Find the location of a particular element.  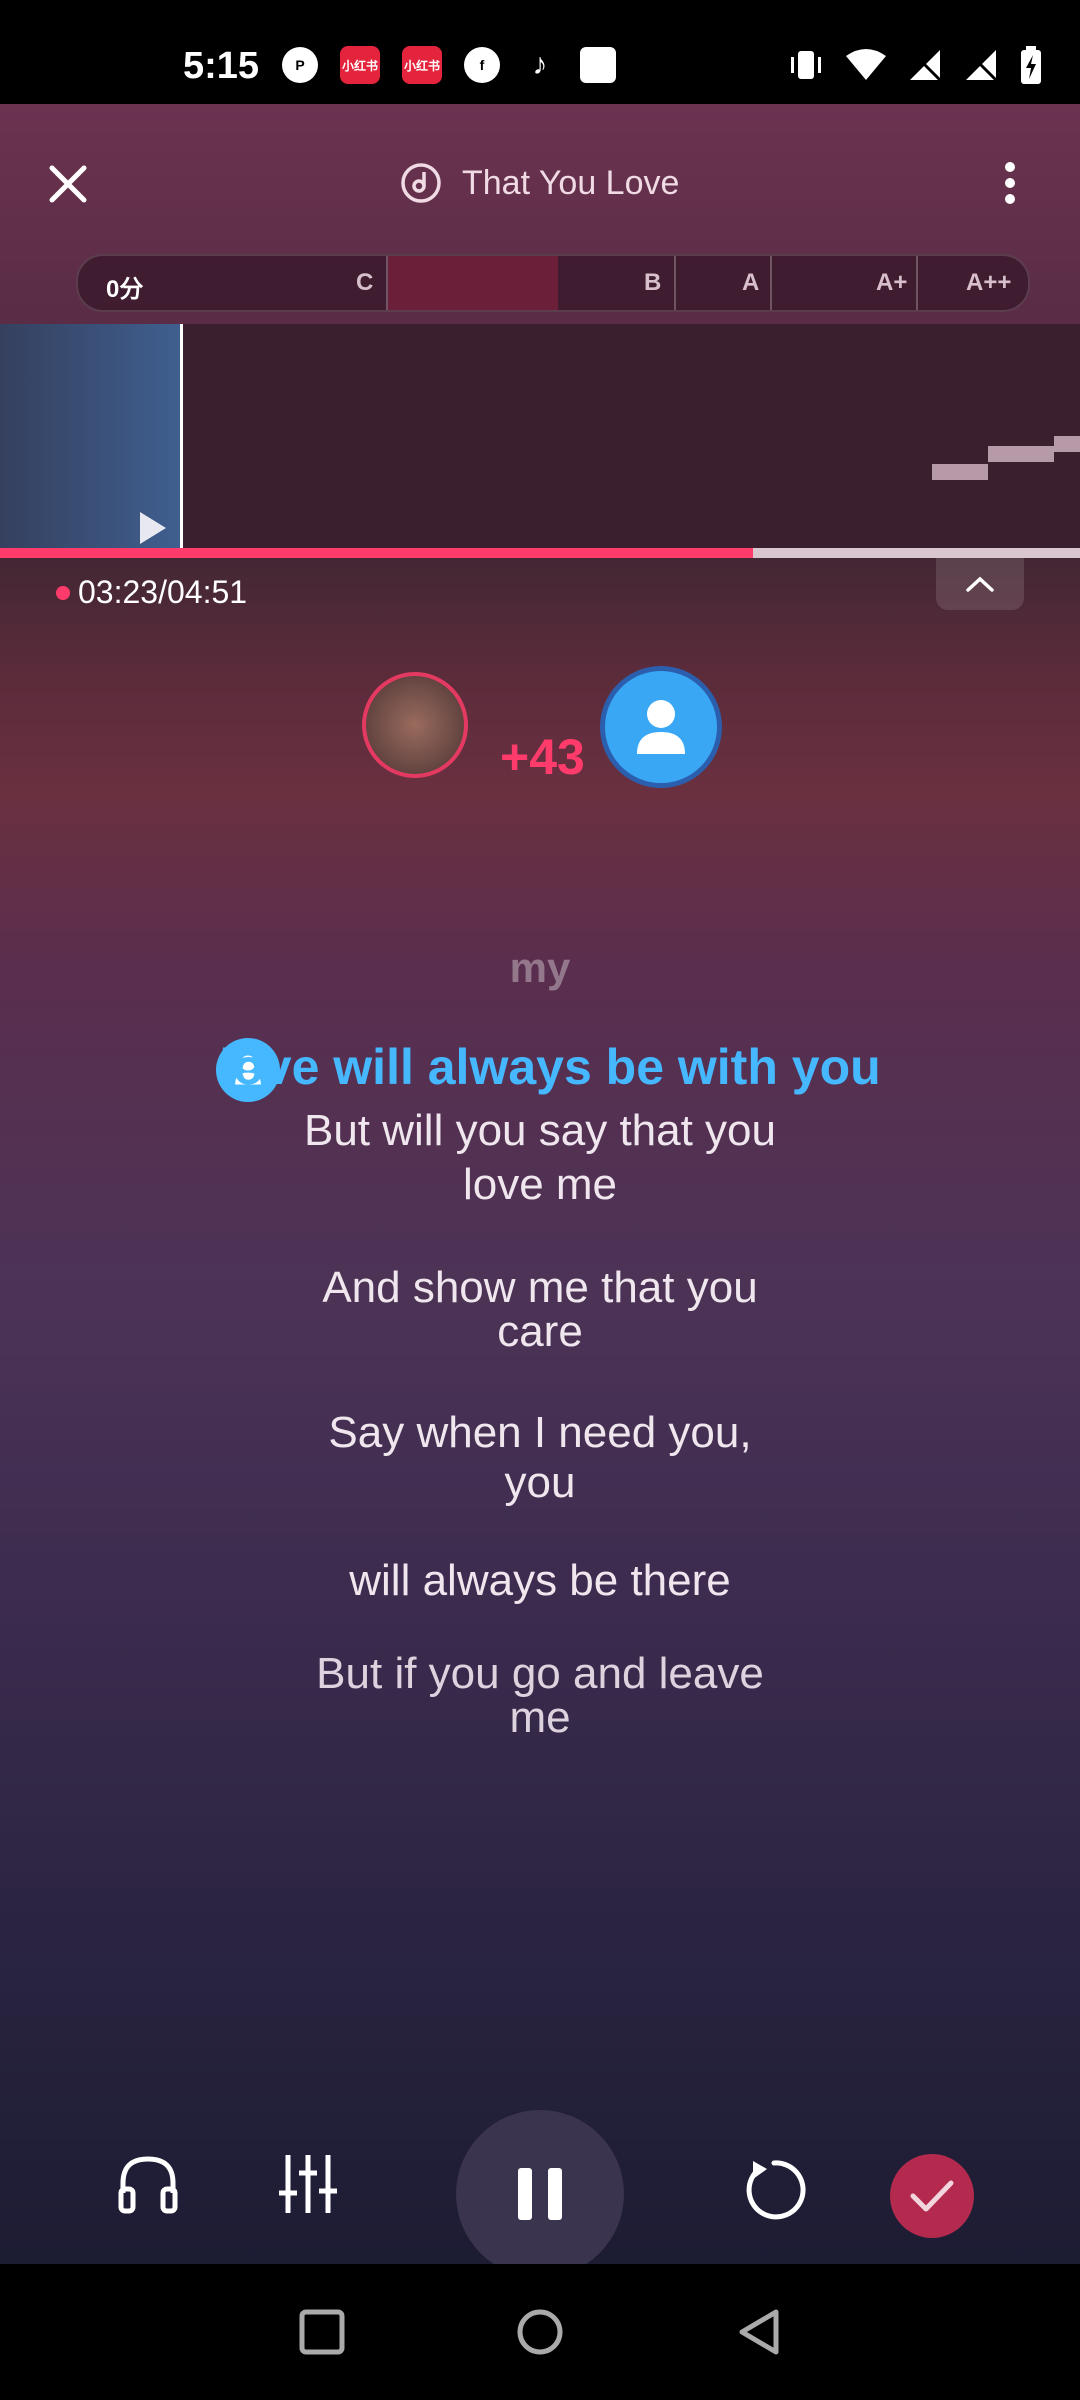

user-avatar is located at coordinates (661, 727).